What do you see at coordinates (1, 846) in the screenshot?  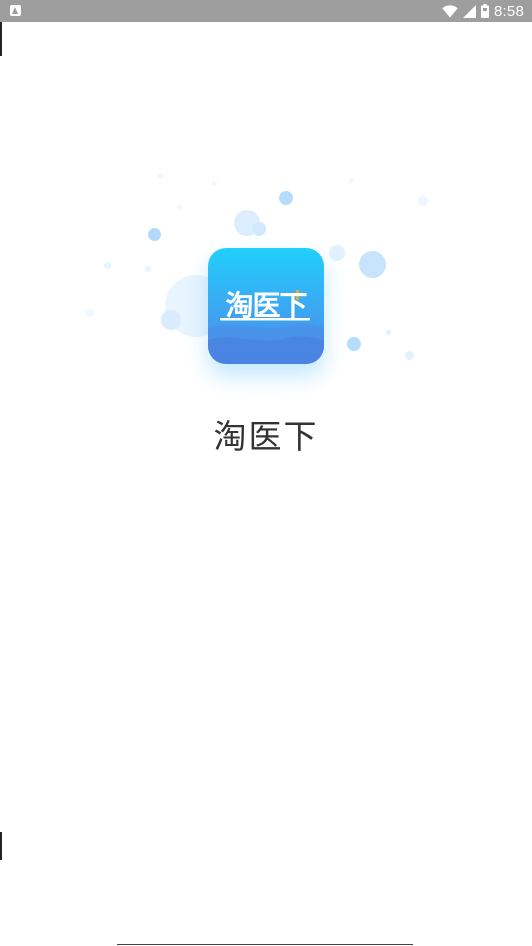 I see `edge-marker-bottom` at bounding box center [1, 846].